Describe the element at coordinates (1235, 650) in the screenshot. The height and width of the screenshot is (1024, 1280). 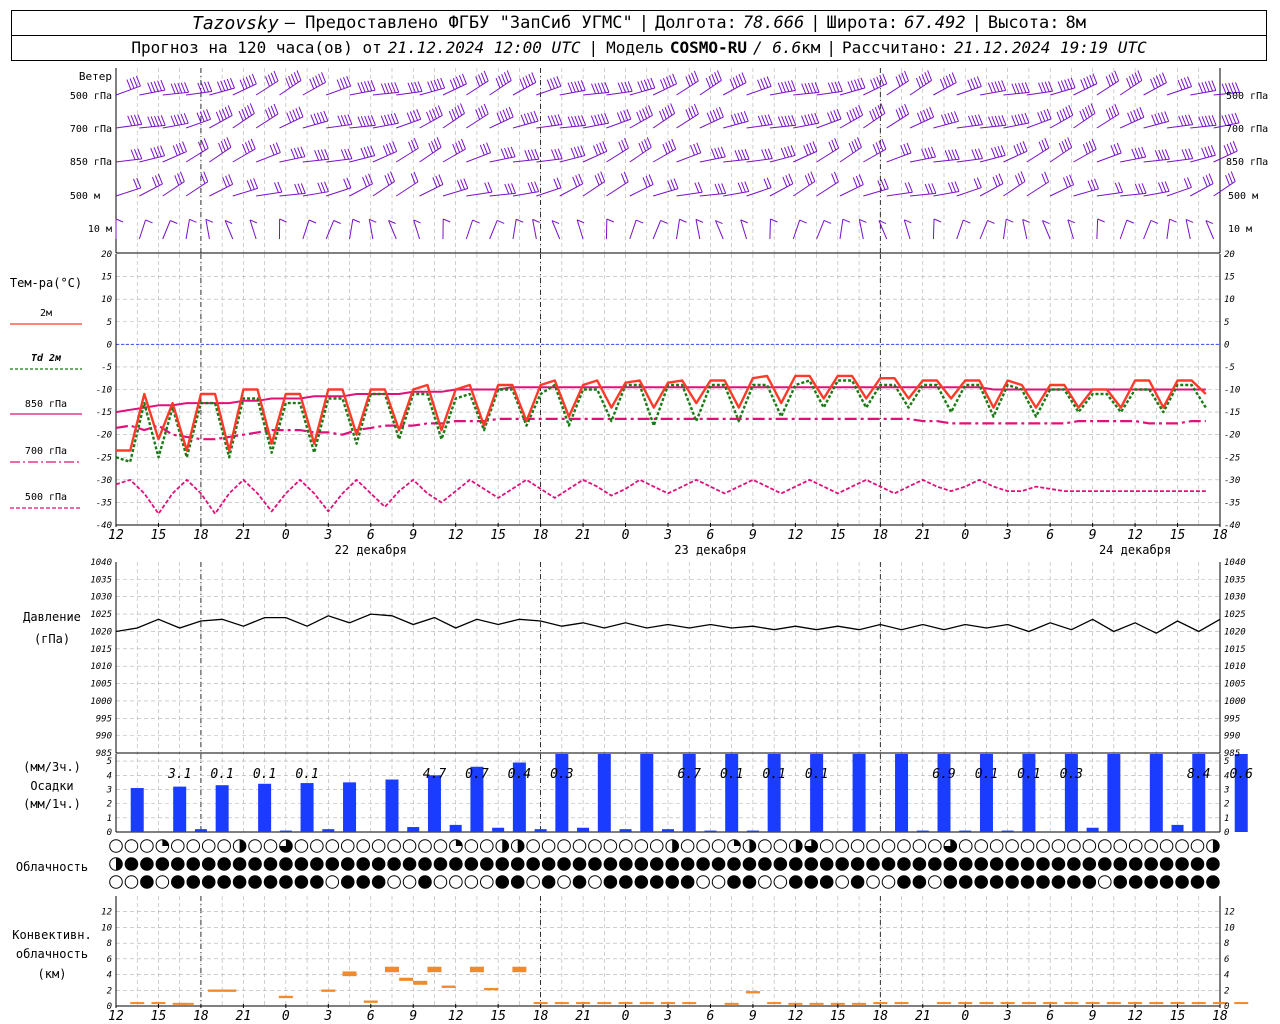
I see `press-ytick-right: 1015` at that location.